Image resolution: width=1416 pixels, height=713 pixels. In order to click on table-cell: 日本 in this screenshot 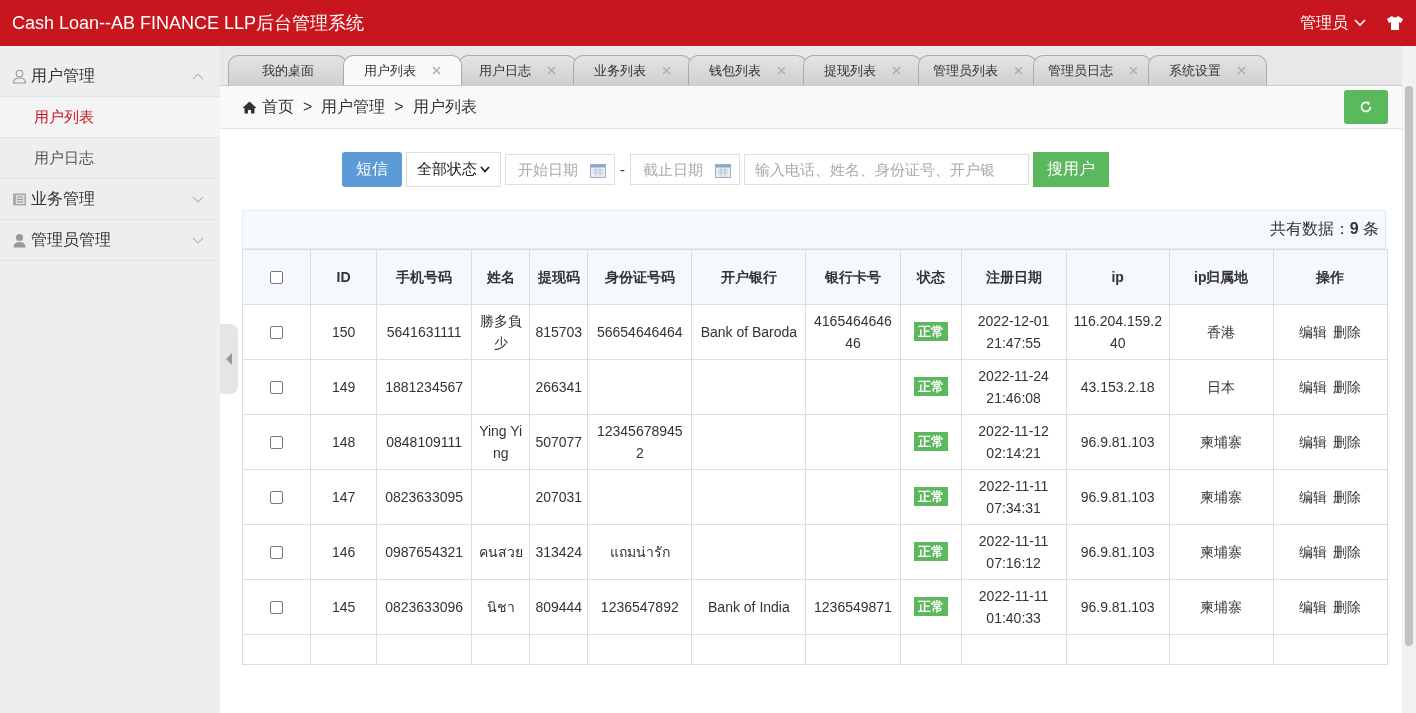, I will do `click(1221, 387)`.